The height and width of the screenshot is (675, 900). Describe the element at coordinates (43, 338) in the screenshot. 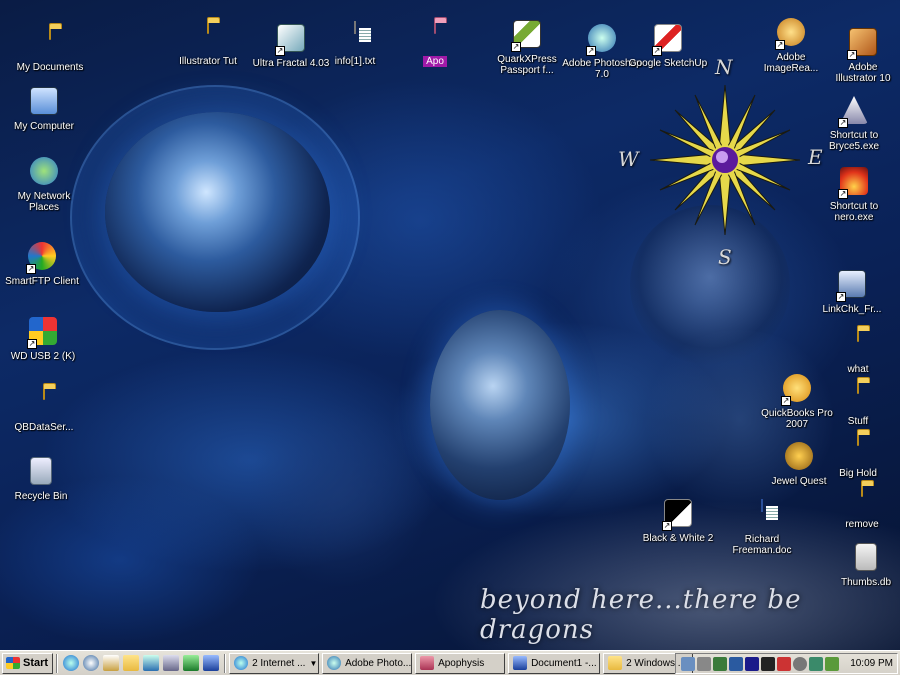

I see `desktop-icon-wd-usb: ↗ WD USB 2 (K)` at that location.